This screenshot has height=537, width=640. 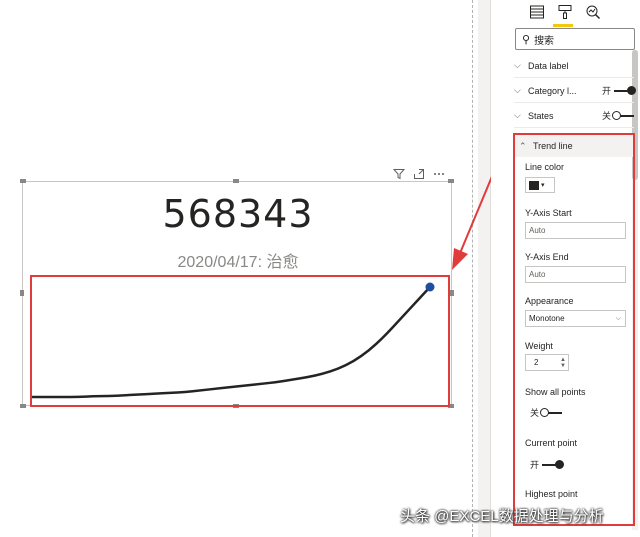 What do you see at coordinates (502, 516) in the screenshot?
I see `watermark: 头条 @EXCEL数据处理与分析` at bounding box center [502, 516].